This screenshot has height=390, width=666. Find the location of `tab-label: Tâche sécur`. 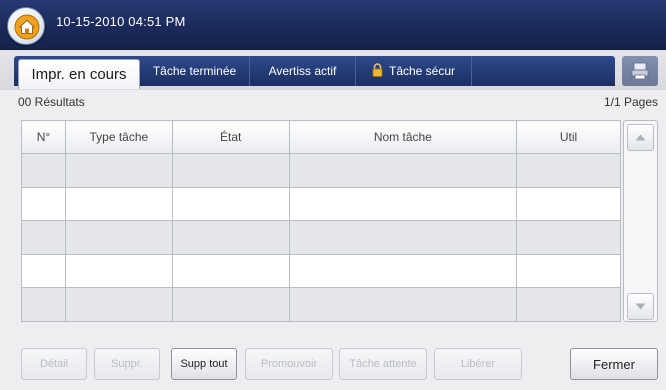

tab-label: Tâche sécur is located at coordinates (422, 71).